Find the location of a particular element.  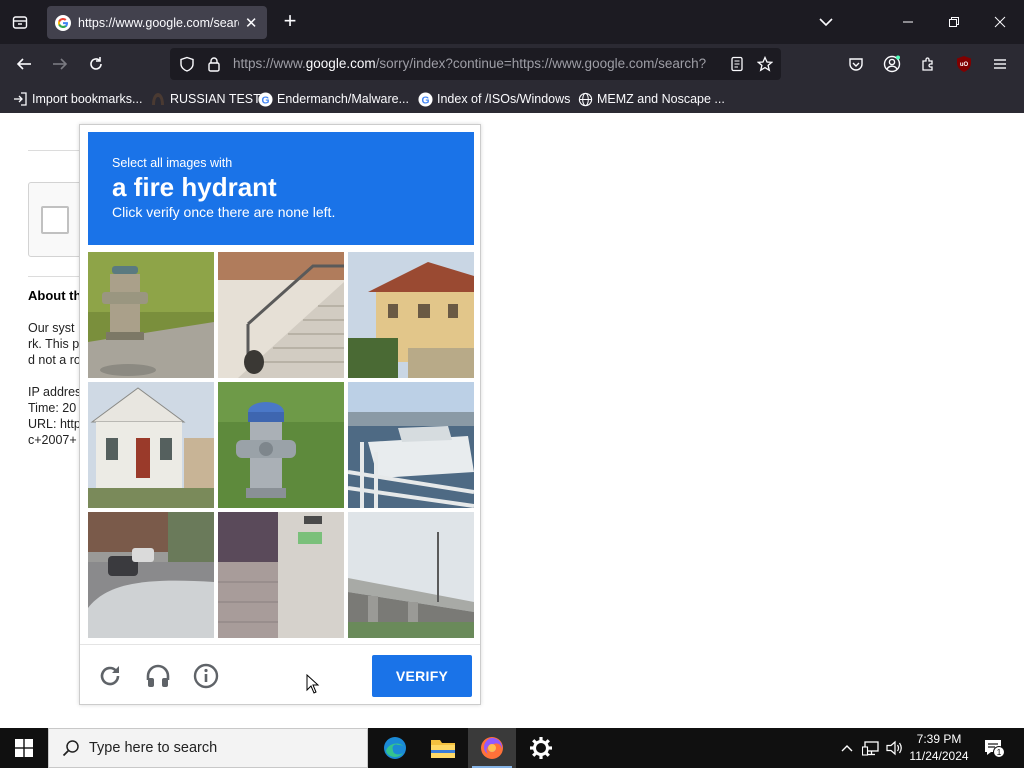

close-window-button is located at coordinates (1000, 22).